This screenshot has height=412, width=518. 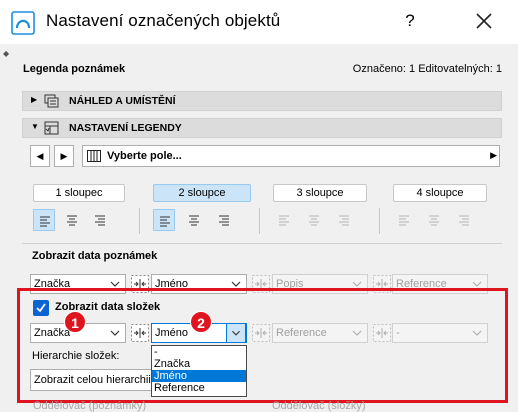 I want to click on folder-data-checkbox, so click(x=41, y=308).